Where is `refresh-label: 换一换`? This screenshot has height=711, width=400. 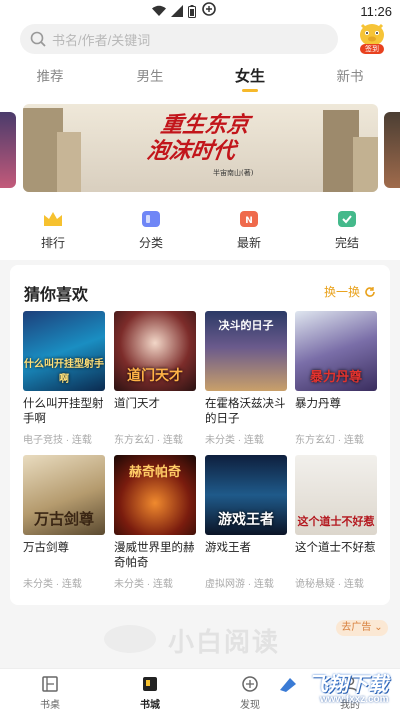
refresh-label: 换一换 is located at coordinates (341, 292).